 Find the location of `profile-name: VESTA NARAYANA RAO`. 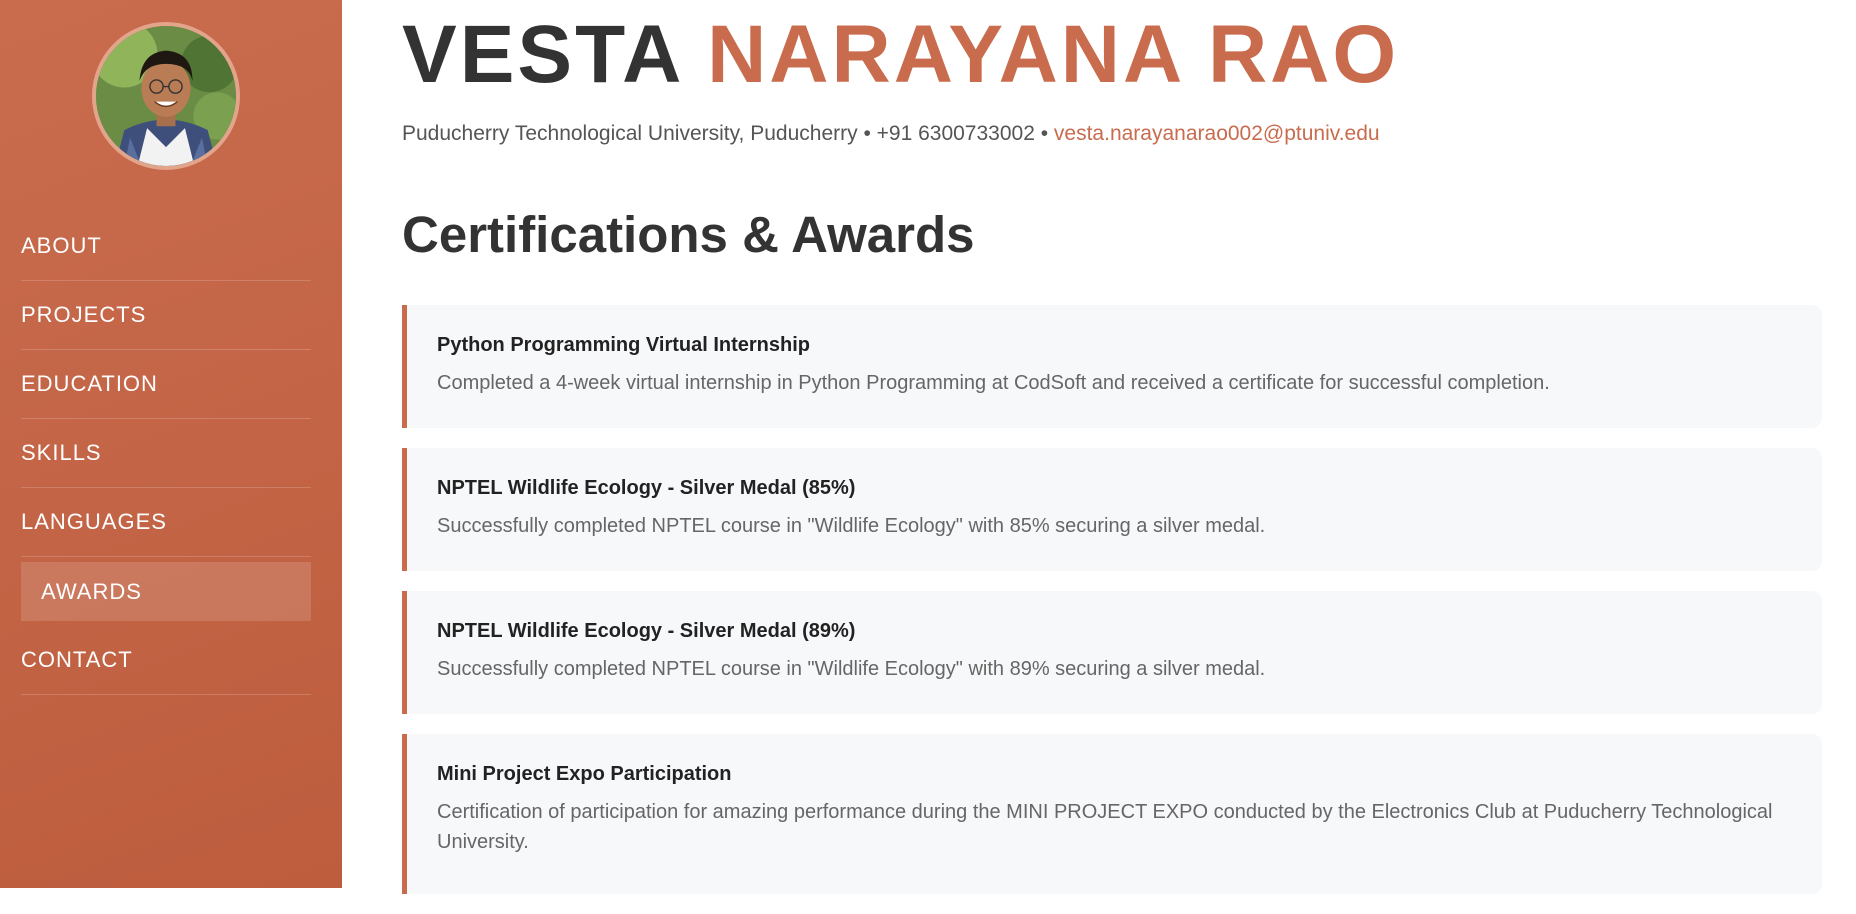

profile-name: VESTA NARAYANA RAO is located at coordinates (901, 54).